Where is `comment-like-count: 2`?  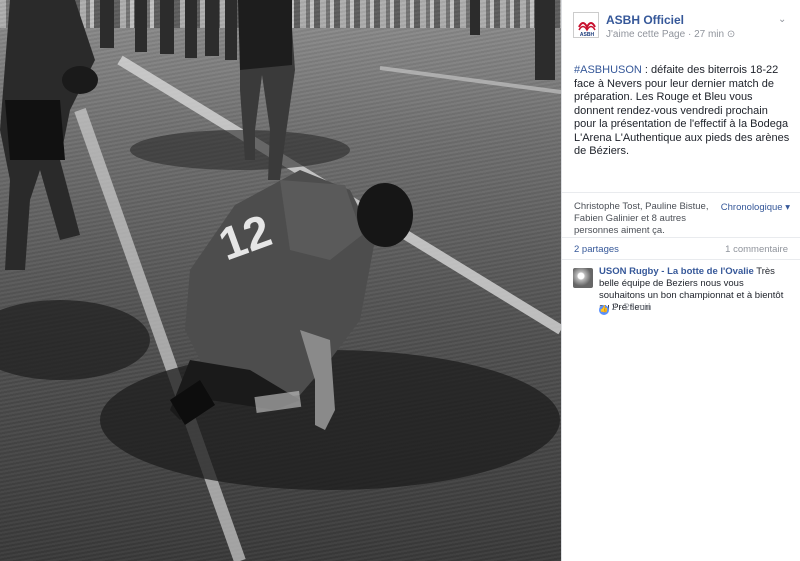
comment-like-count: 2 is located at coordinates (614, 307).